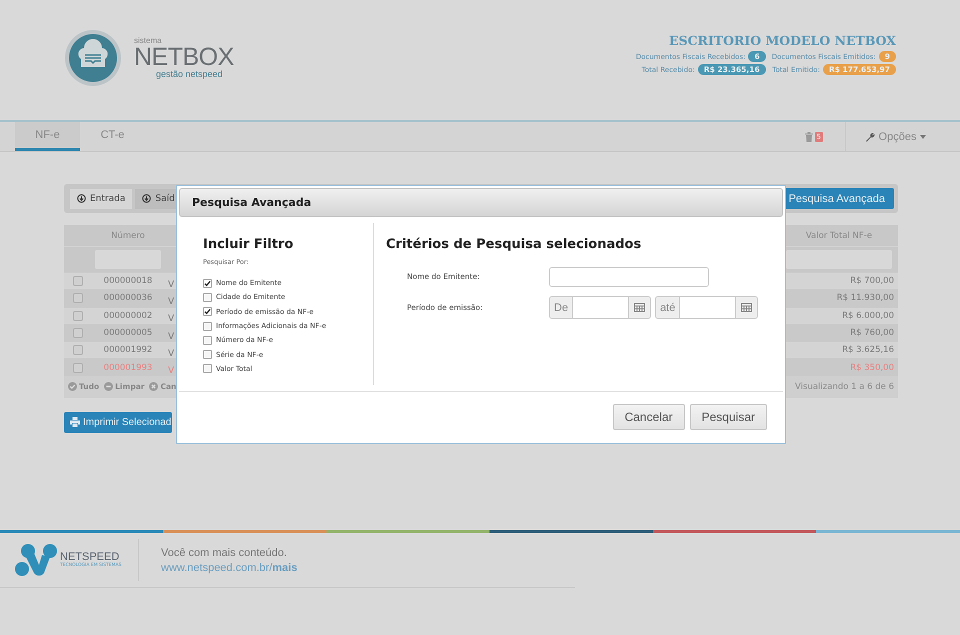 The image size is (960, 635). Describe the element at coordinates (648, 417) in the screenshot. I see `dialog-button: Cancelar` at that location.